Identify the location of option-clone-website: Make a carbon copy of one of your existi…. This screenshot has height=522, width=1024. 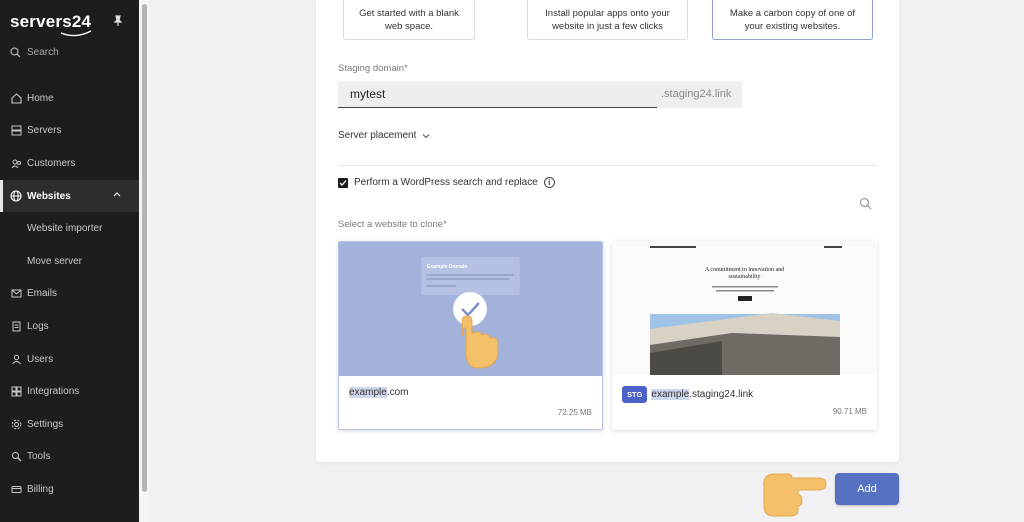
(792, 20).